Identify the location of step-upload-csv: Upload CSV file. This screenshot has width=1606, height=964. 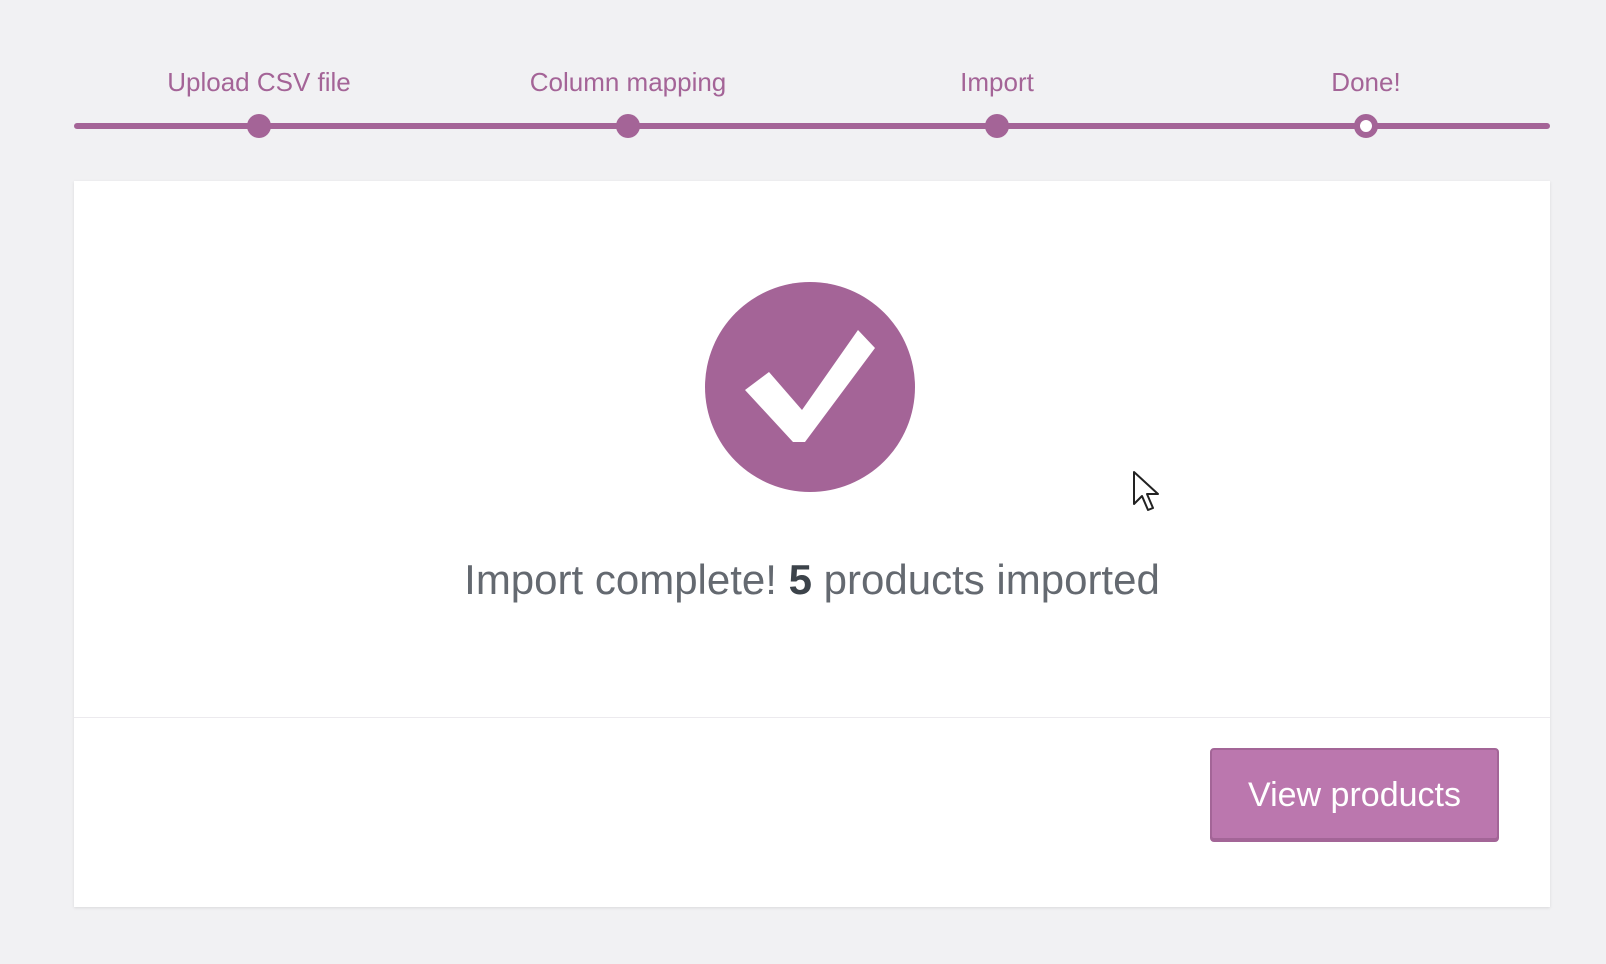
(259, 99).